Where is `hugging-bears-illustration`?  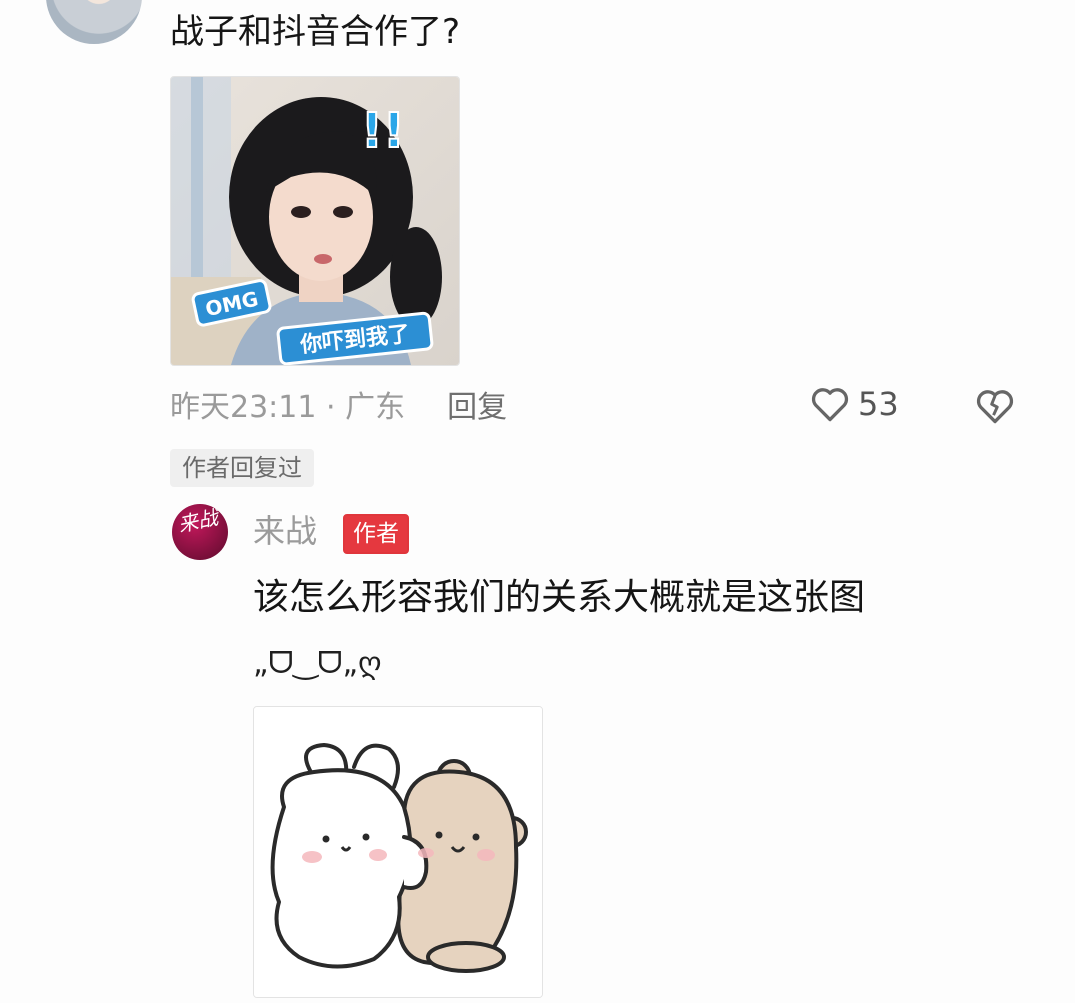
hugging-bears-illustration is located at coordinates (398, 852).